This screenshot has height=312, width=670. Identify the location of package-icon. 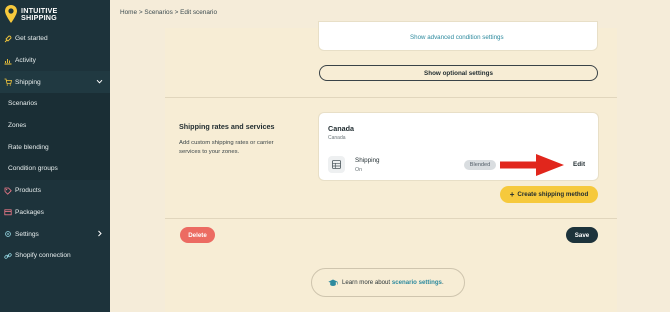
(8, 212).